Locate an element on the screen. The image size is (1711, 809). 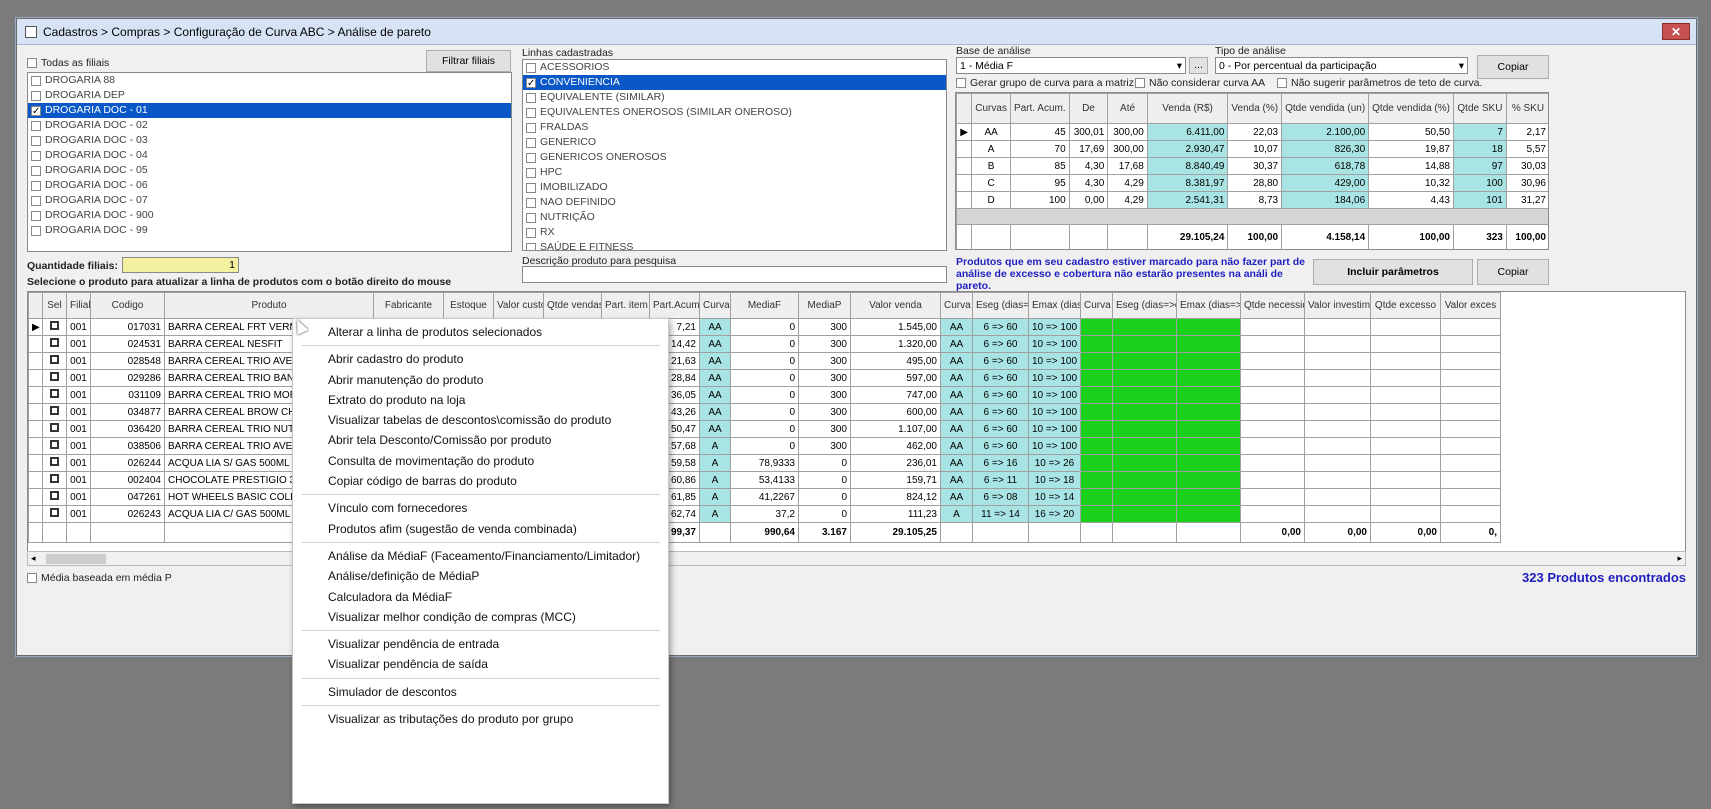
grid-col-header: Qtde vendas is located at coordinates (572, 305).